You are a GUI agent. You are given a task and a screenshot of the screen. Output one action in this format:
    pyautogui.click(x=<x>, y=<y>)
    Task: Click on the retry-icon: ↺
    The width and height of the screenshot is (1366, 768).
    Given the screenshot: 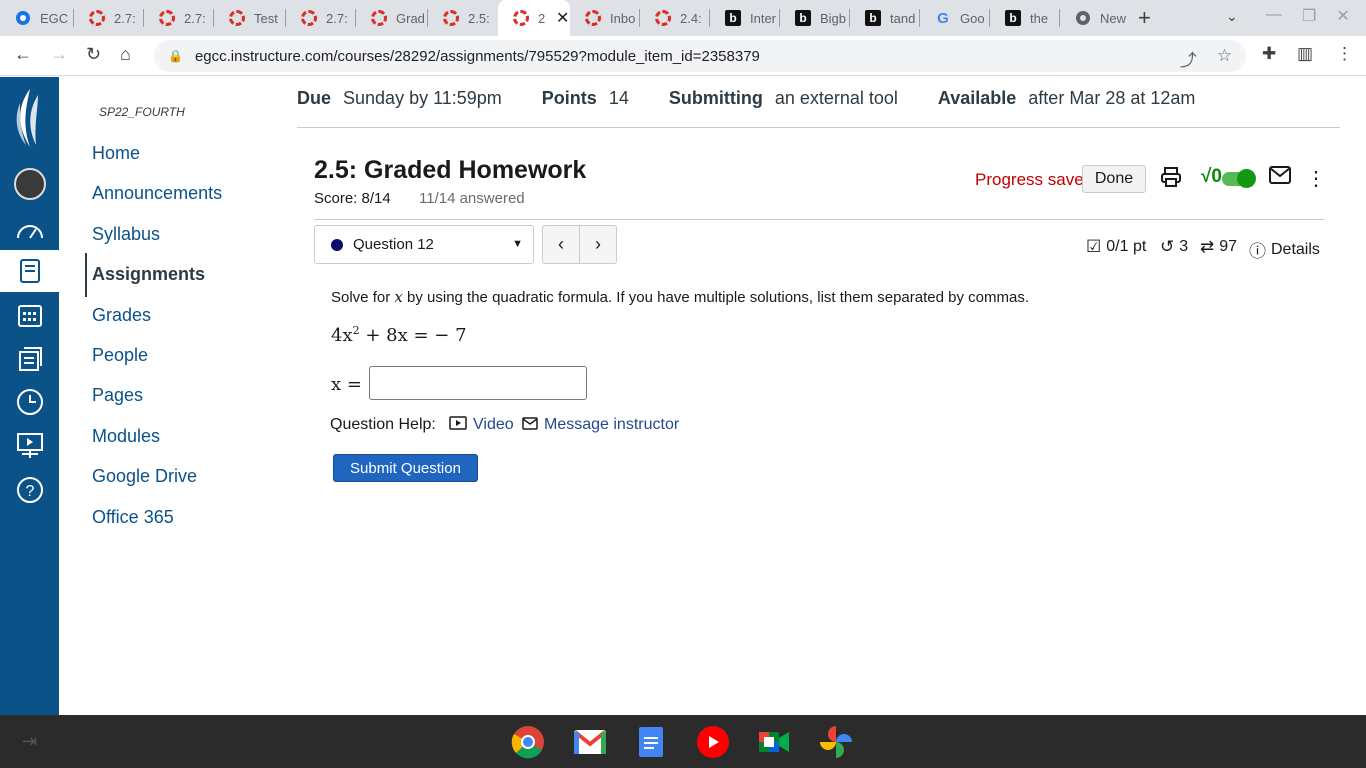 What is the action you would take?
    pyautogui.click(x=1167, y=246)
    